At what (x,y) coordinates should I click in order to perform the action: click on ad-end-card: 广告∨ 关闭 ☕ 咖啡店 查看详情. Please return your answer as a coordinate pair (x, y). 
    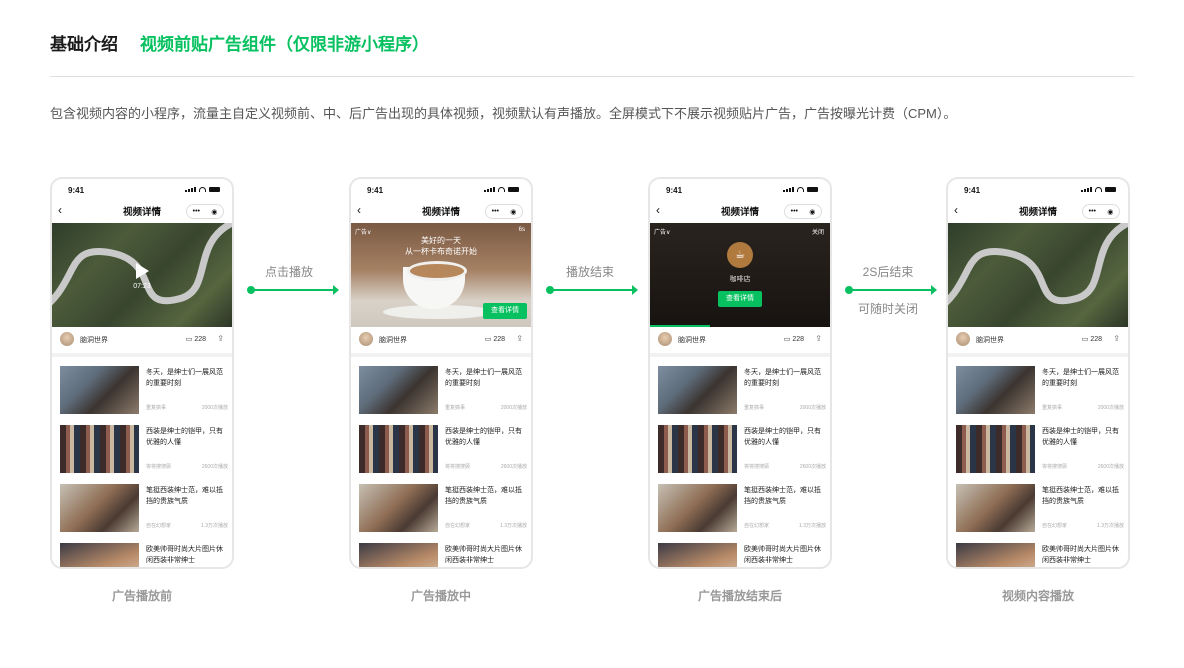
    Looking at the image, I should click on (740, 275).